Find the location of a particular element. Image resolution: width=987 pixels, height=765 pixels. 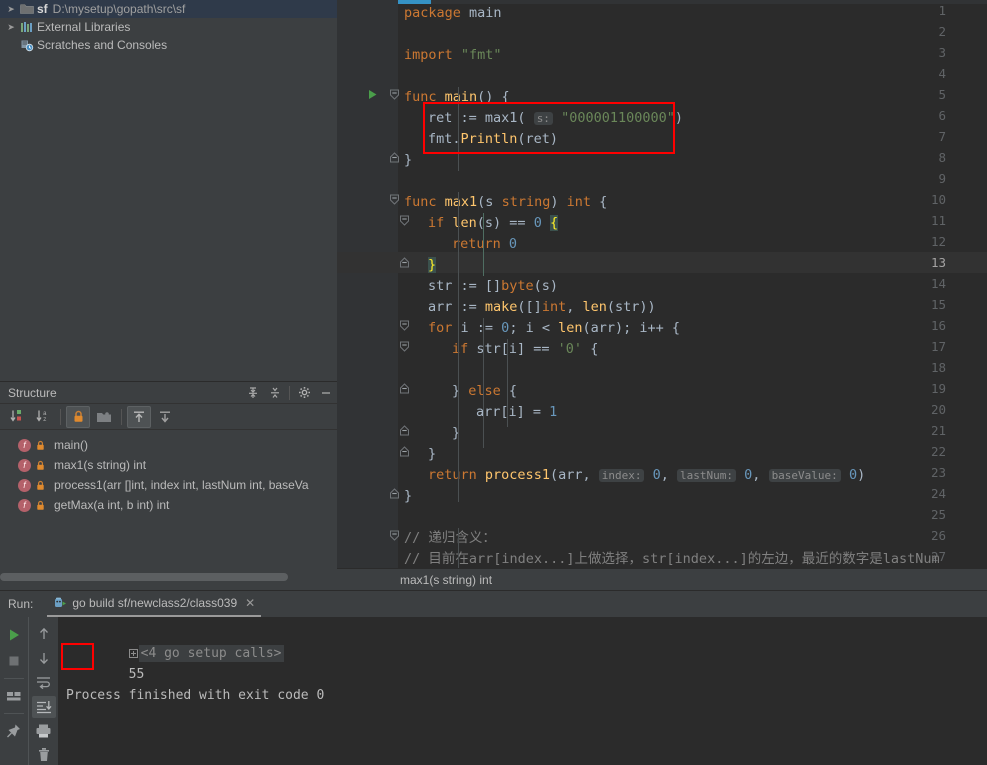

pin-icon is located at coordinates (14, 731).